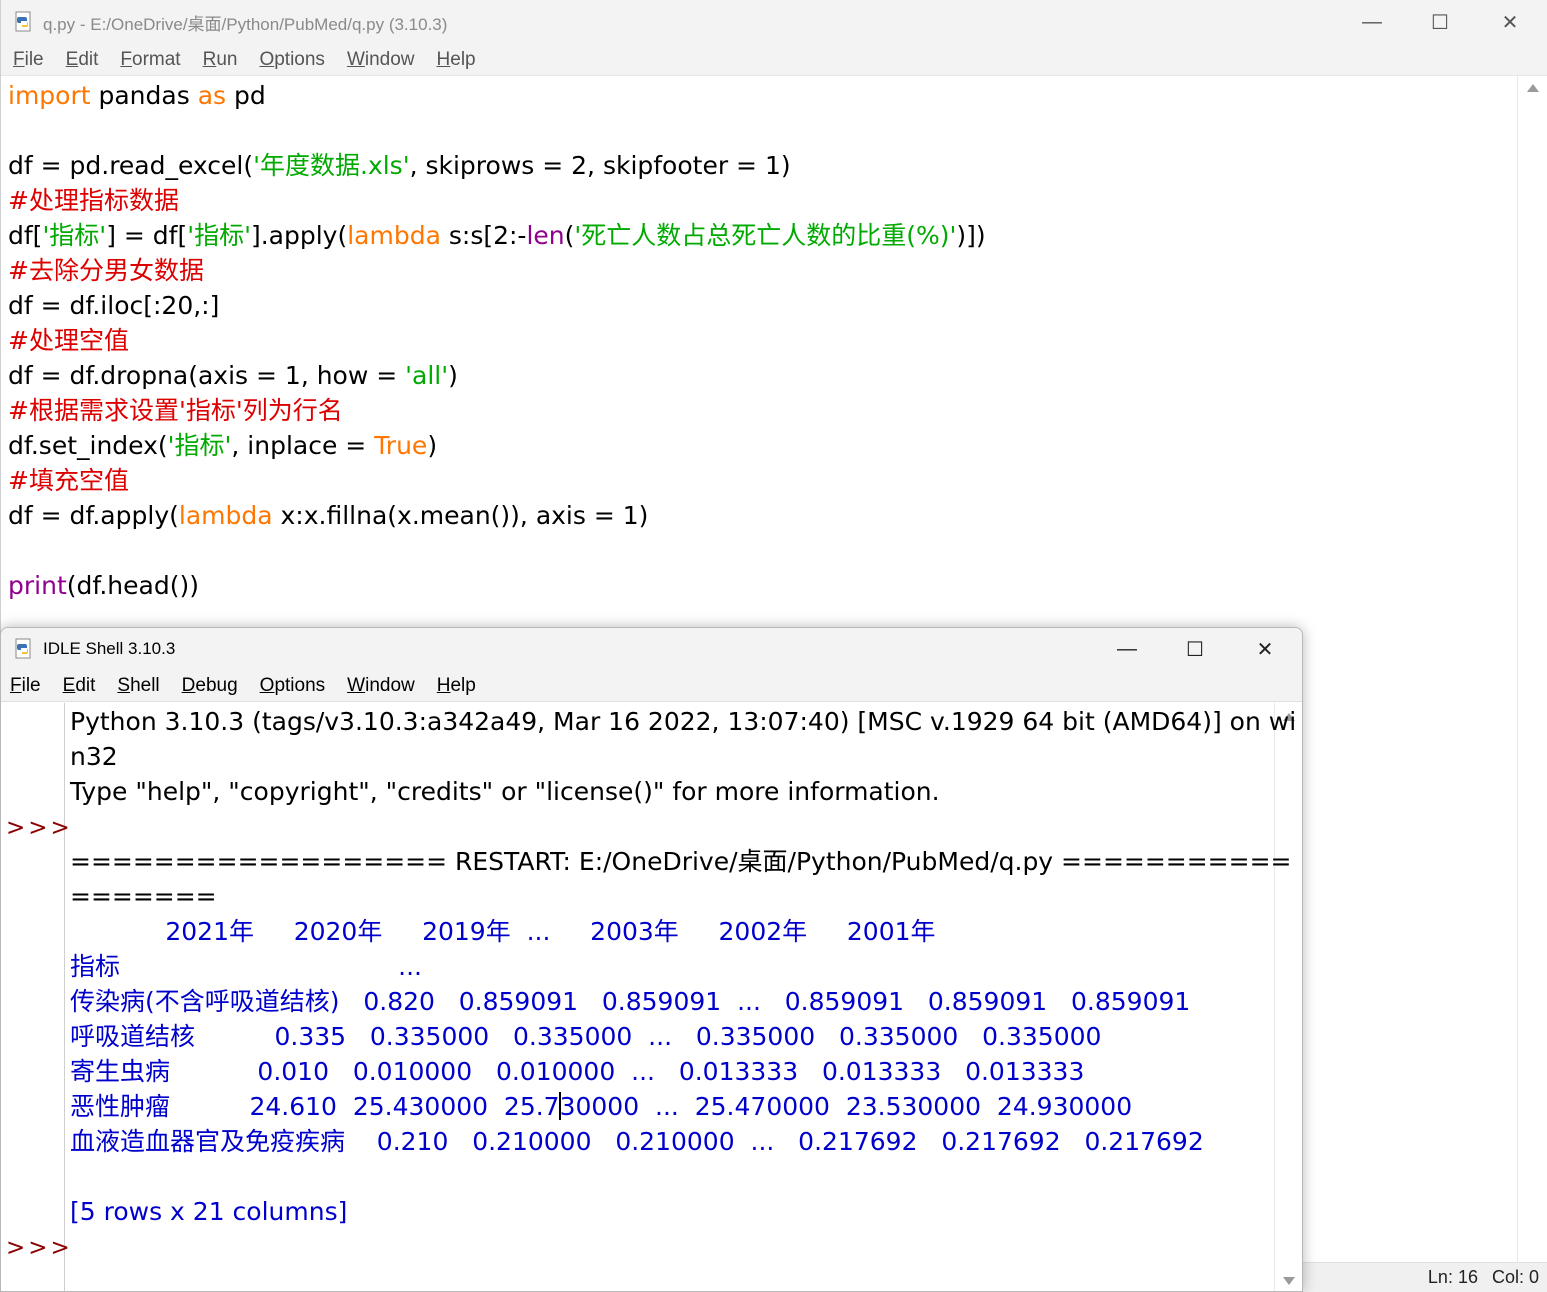 This screenshot has width=1547, height=1292. Describe the element at coordinates (94, 756) in the screenshot. I see `shell-output-line: n32` at that location.